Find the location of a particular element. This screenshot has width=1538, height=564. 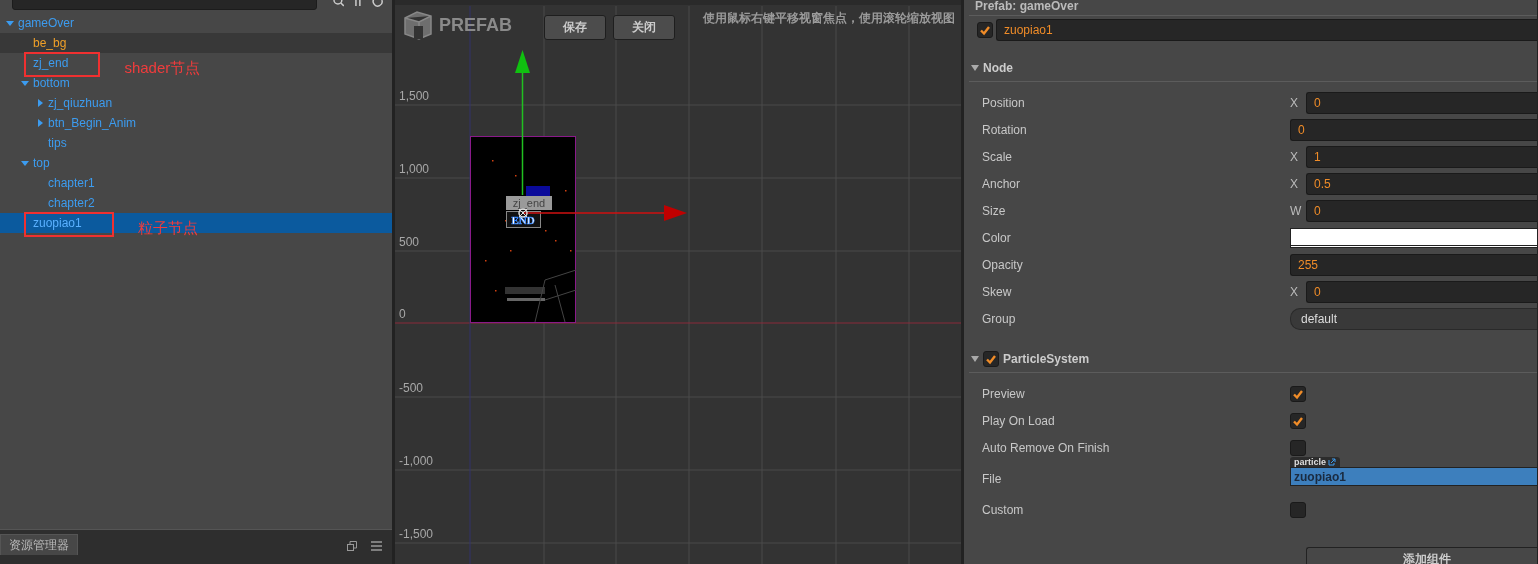

color-swatch is located at coordinates (1413, 237).